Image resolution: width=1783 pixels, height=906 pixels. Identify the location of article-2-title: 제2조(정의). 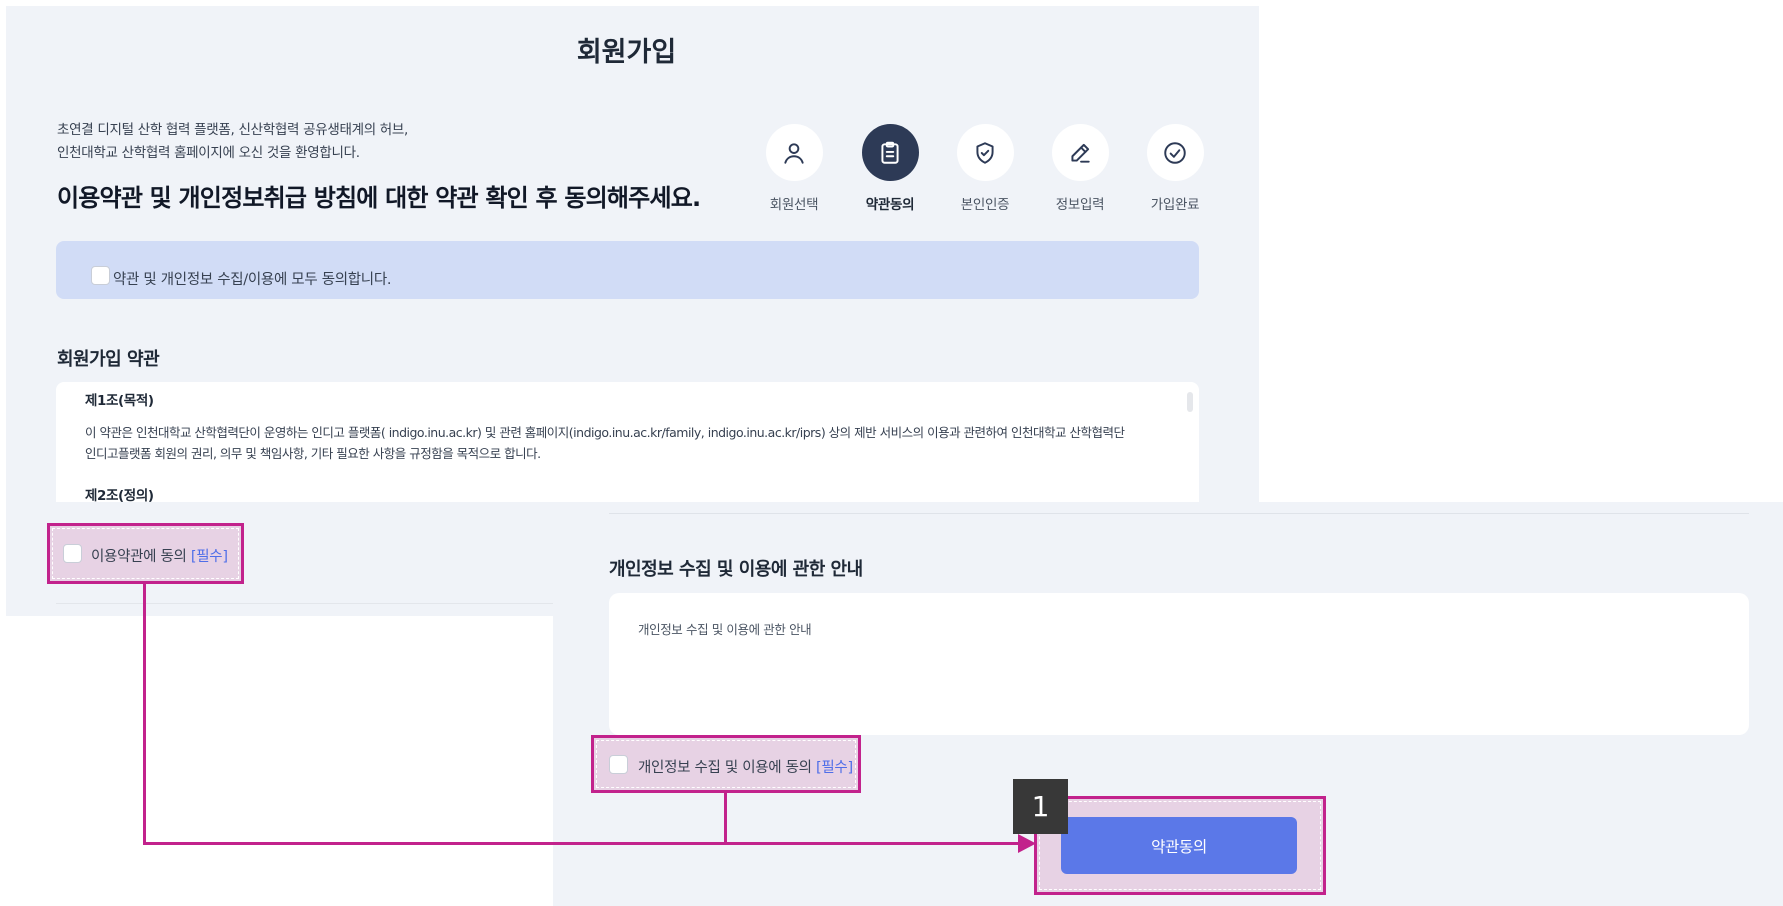
(119, 496).